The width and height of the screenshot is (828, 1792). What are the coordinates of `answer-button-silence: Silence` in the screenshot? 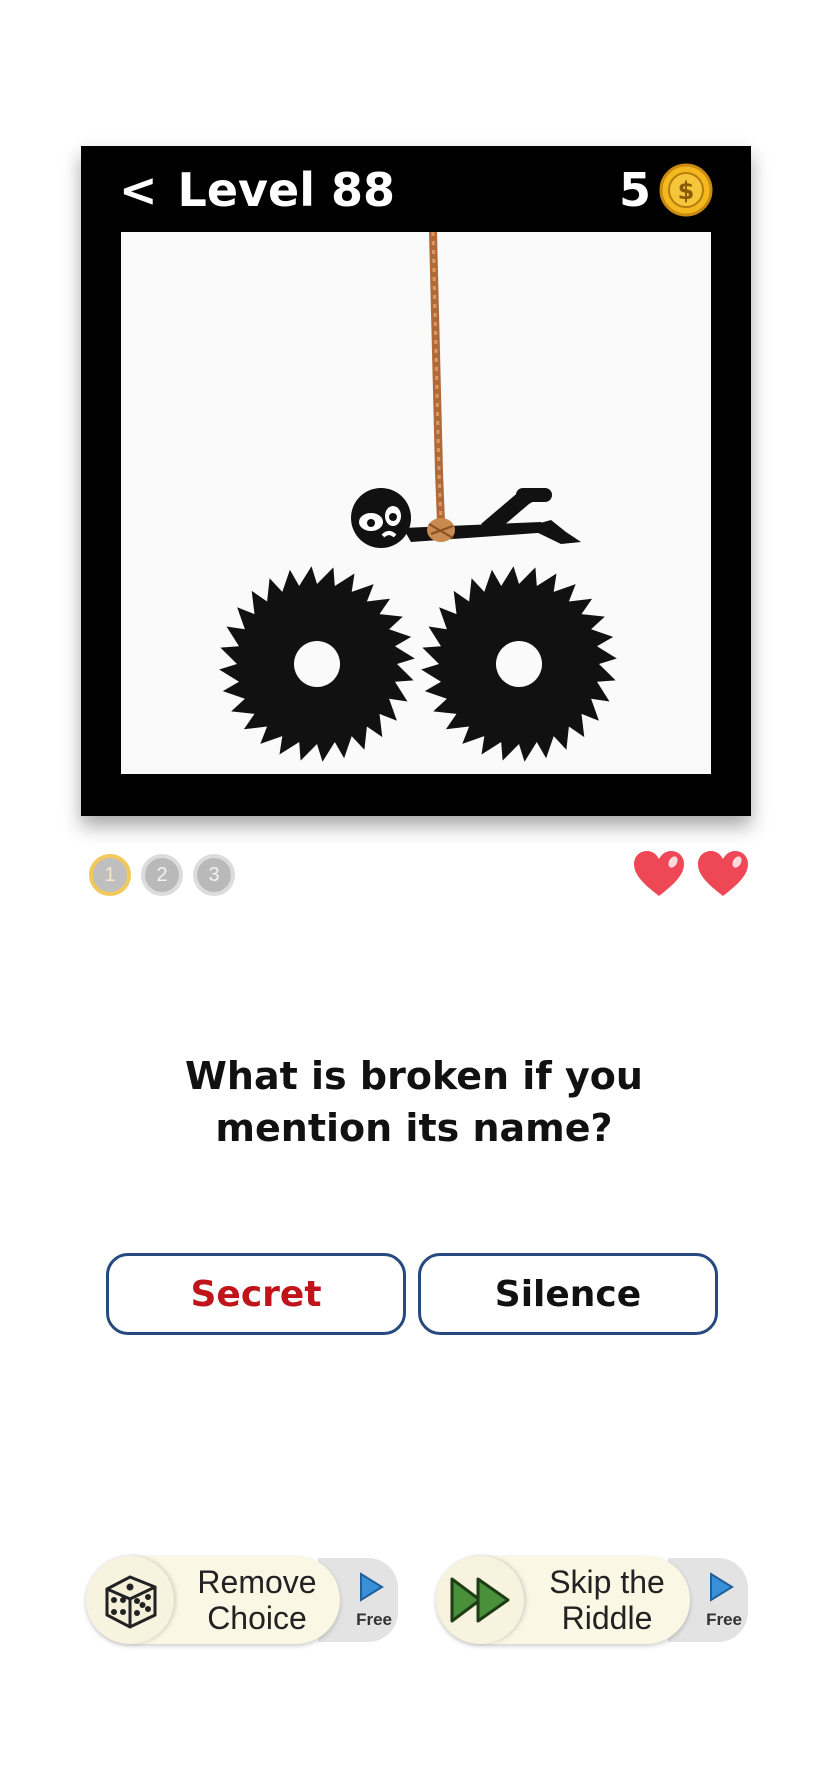 It's located at (568, 1294).